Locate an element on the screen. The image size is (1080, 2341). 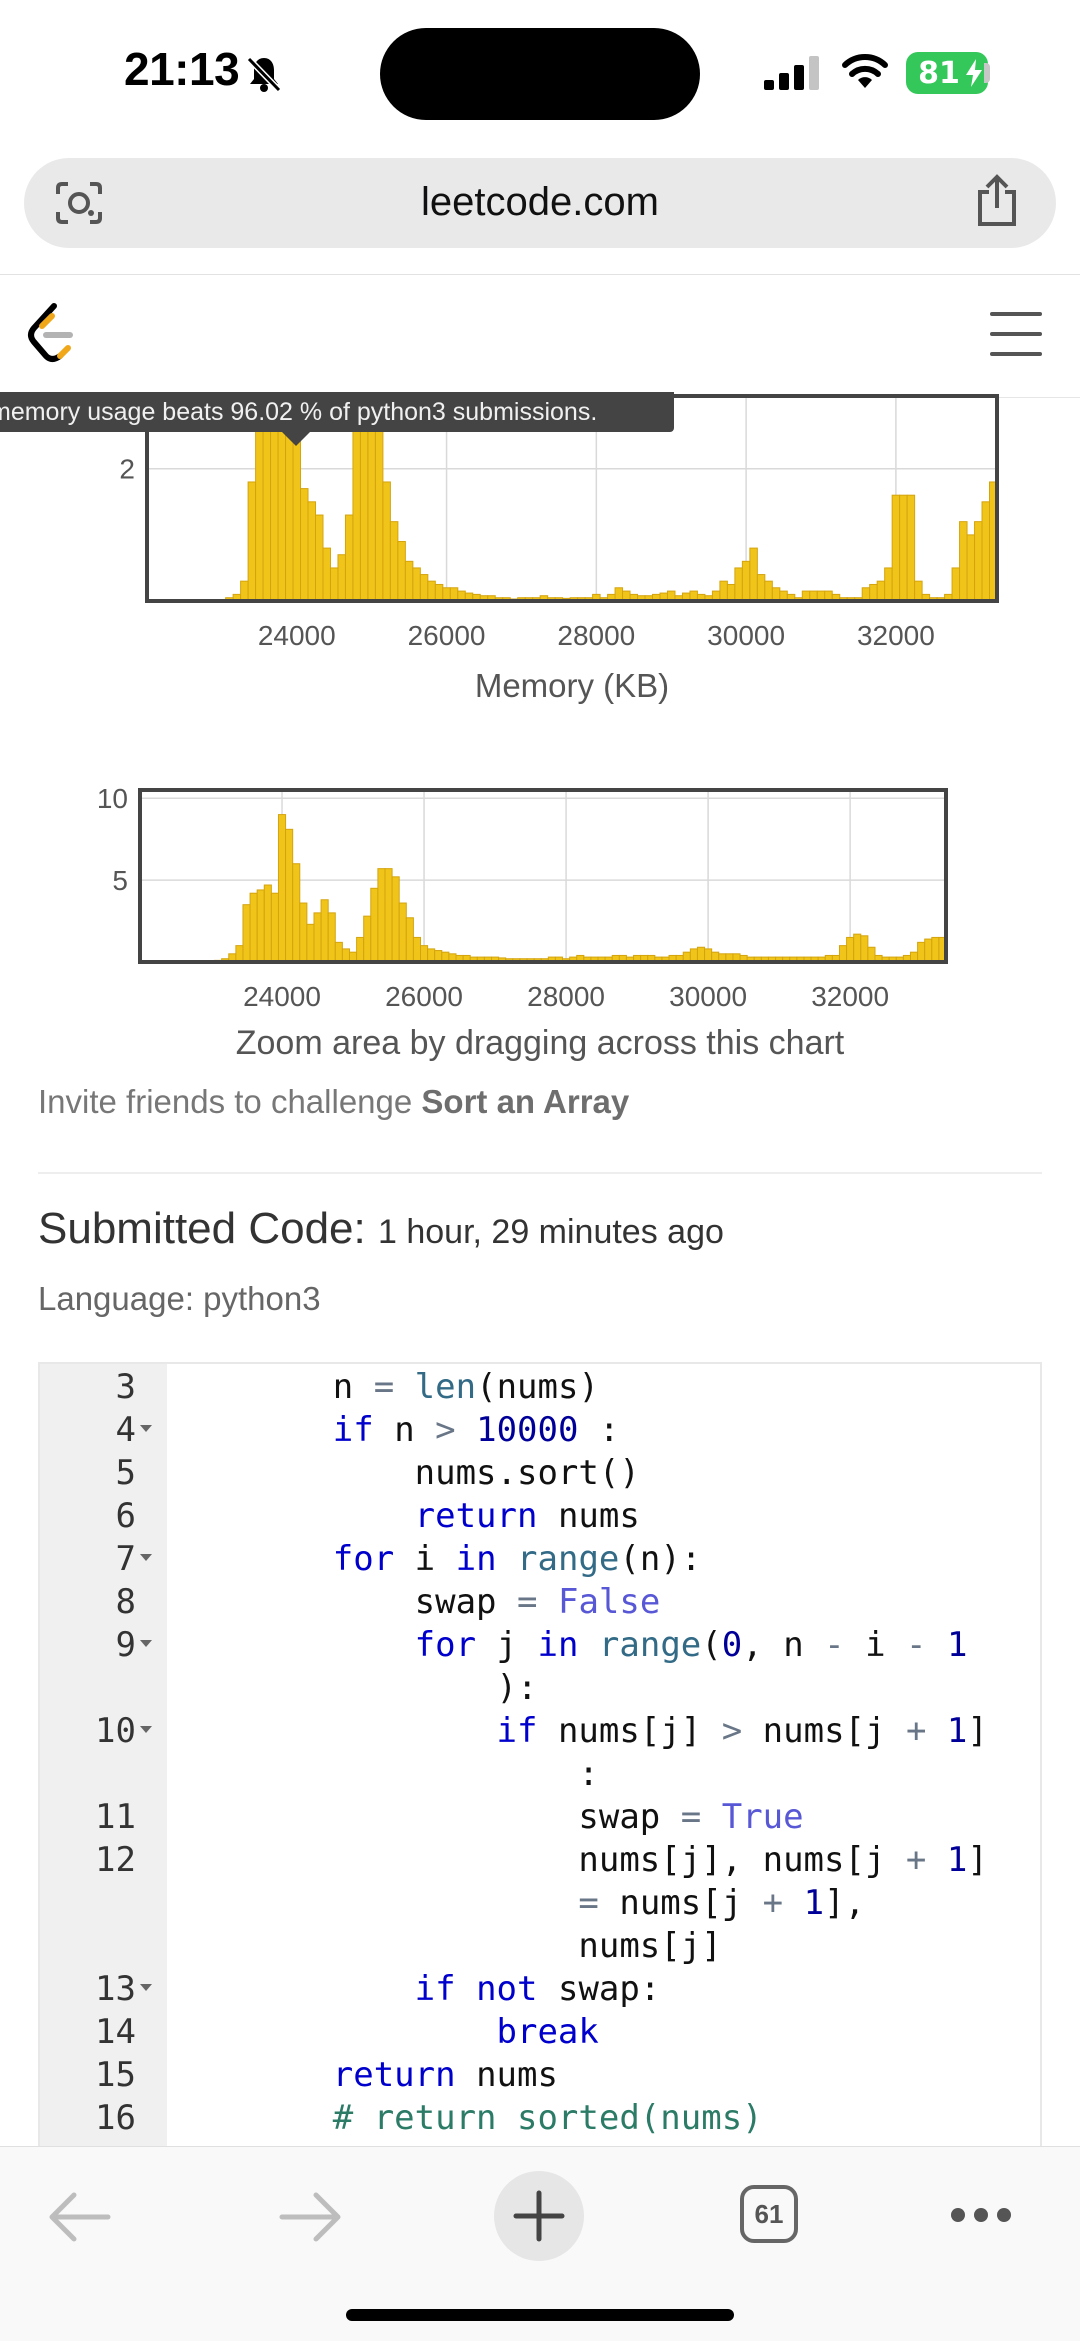
code-text: swap = False is located at coordinates (415, 1602).